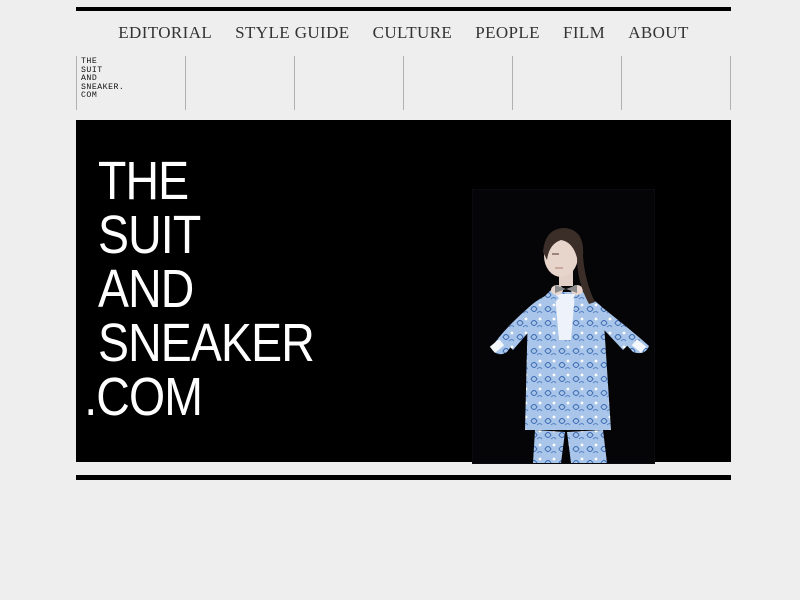 The image size is (800, 600). I want to click on nav-item-style-guide: STYLE GUIDE, so click(292, 33).